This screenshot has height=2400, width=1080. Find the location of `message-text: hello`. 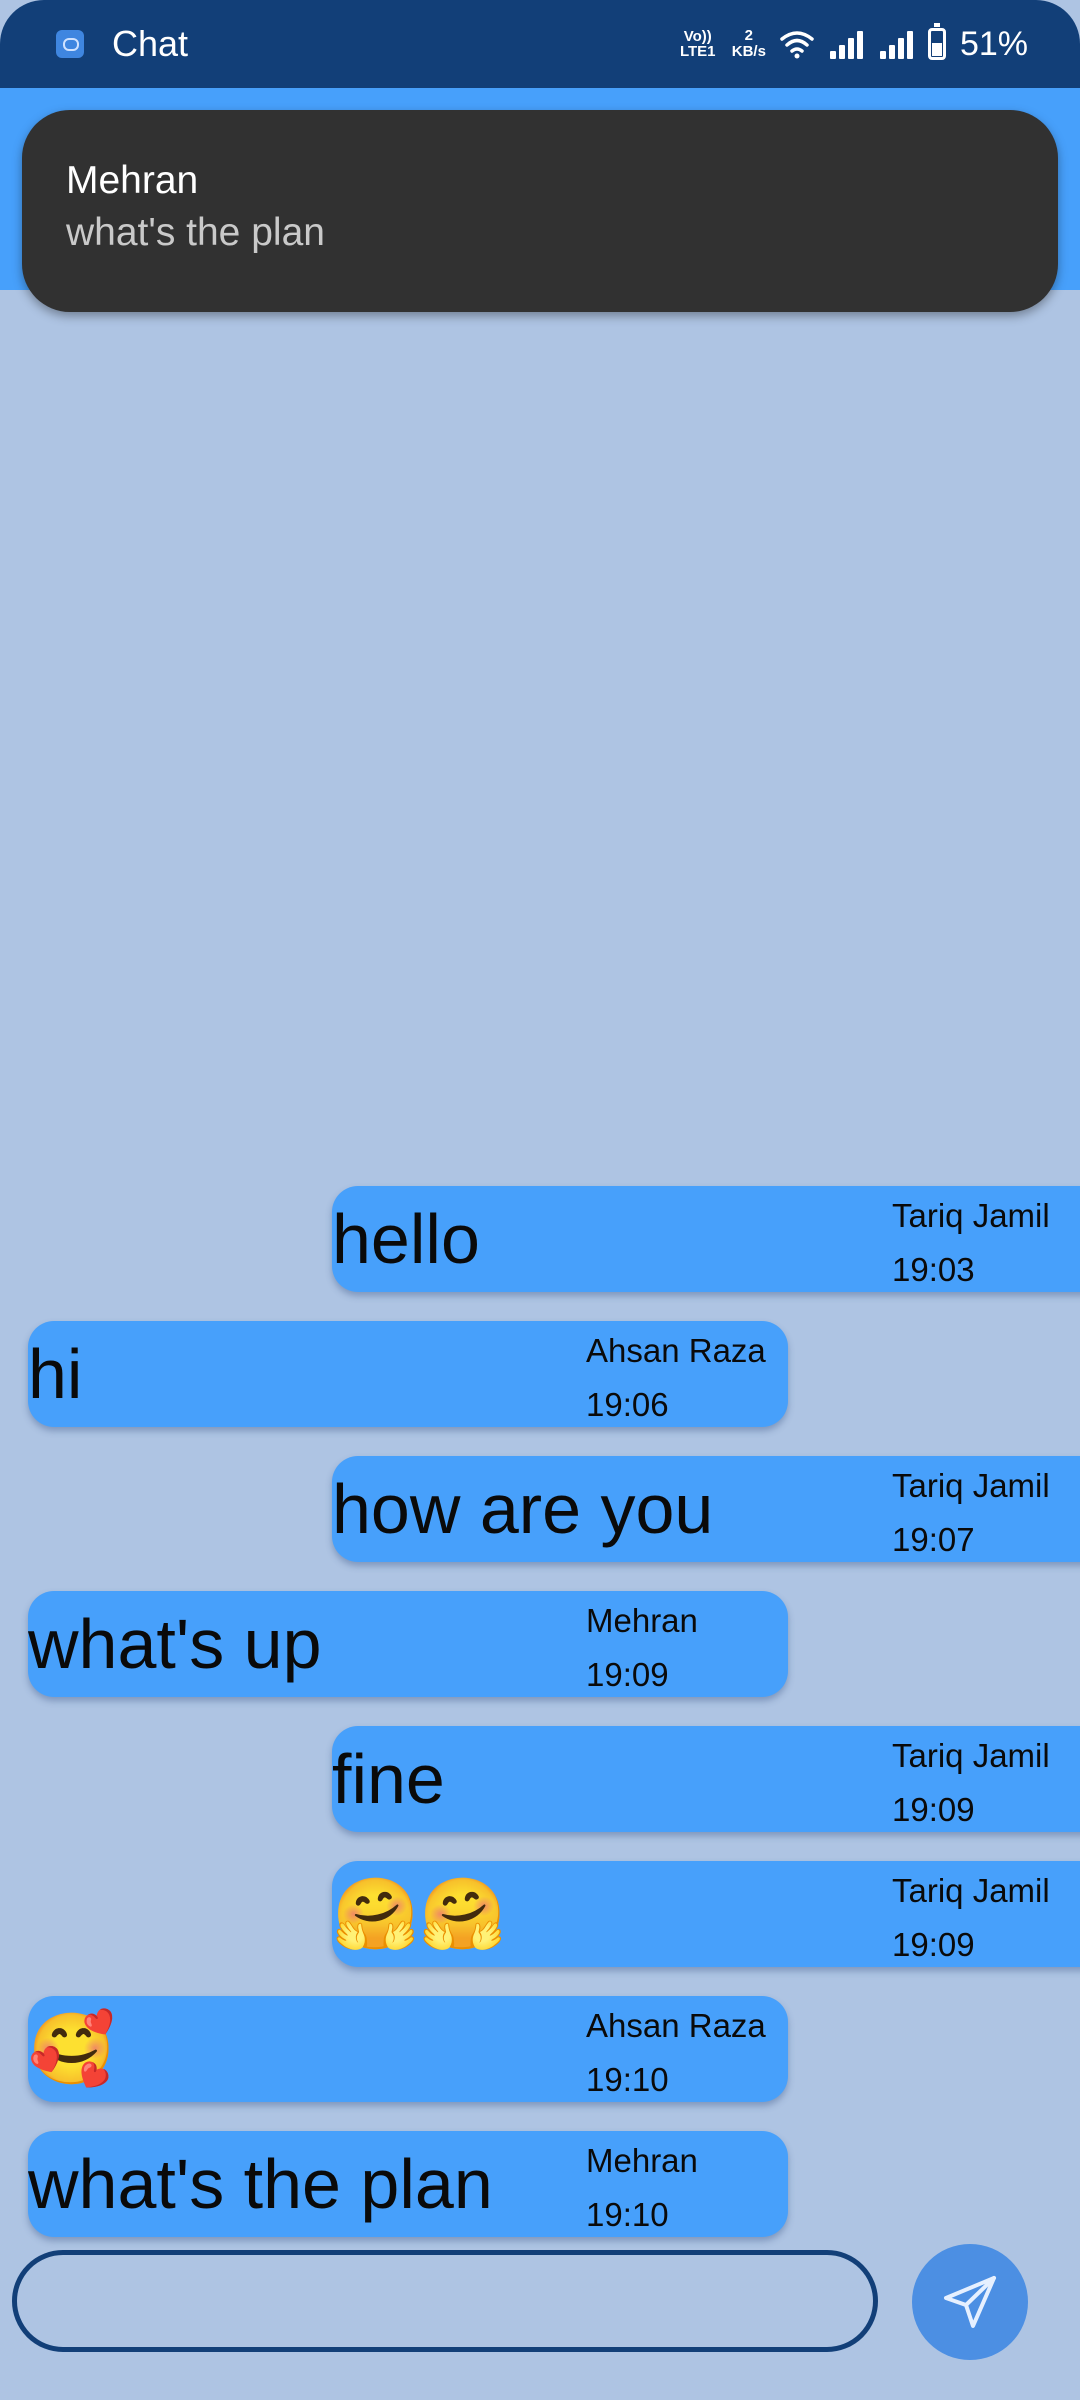

message-text: hello is located at coordinates (406, 1239).